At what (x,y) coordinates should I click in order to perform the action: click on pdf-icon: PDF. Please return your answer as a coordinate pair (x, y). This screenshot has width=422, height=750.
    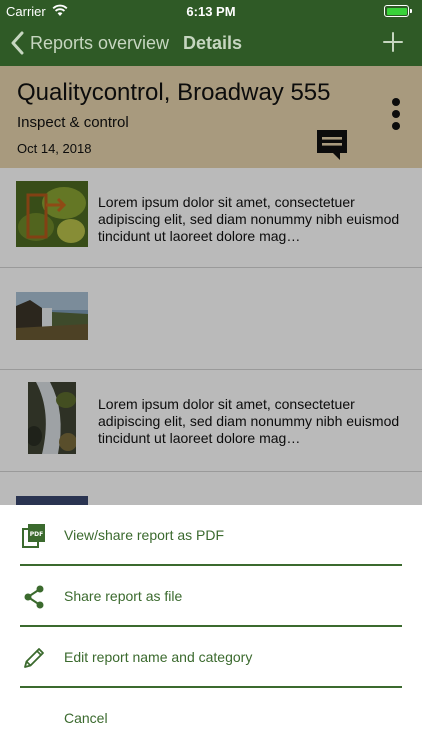
    Looking at the image, I should click on (33, 536).